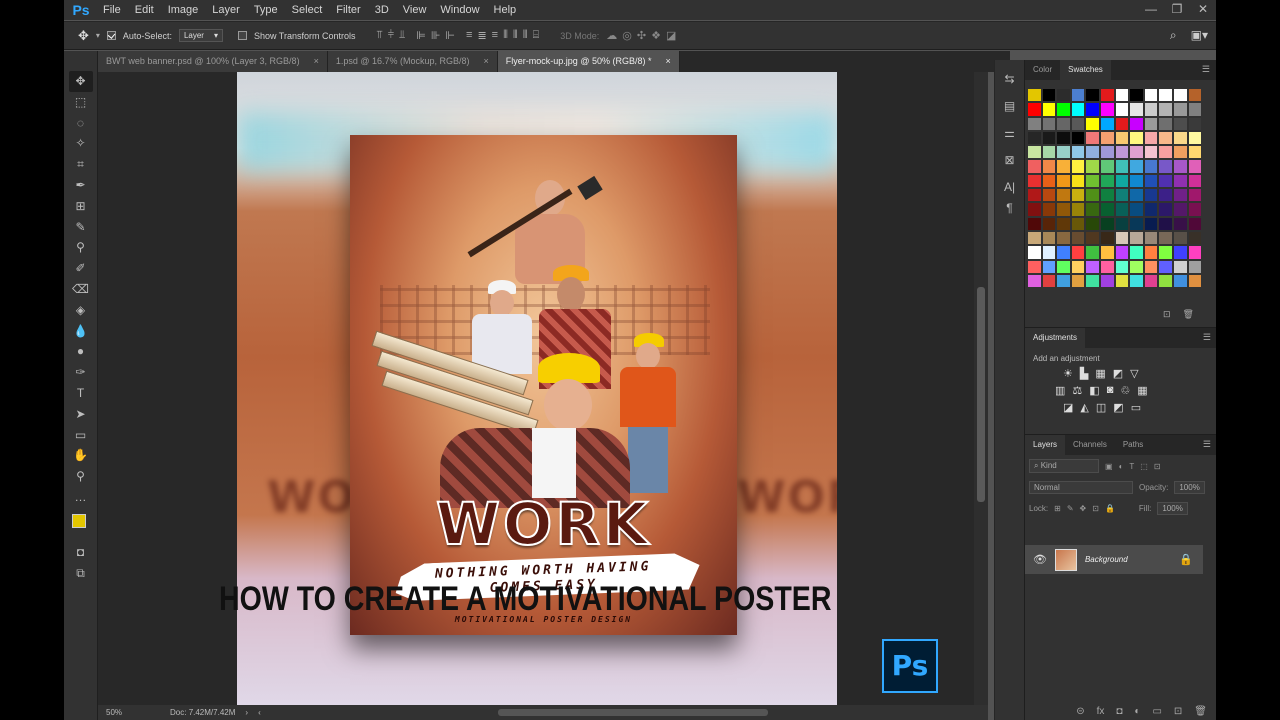 The height and width of the screenshot is (720, 1280). Describe the element at coordinates (144, 10) in the screenshot. I see `menu-edit: Edit` at that location.